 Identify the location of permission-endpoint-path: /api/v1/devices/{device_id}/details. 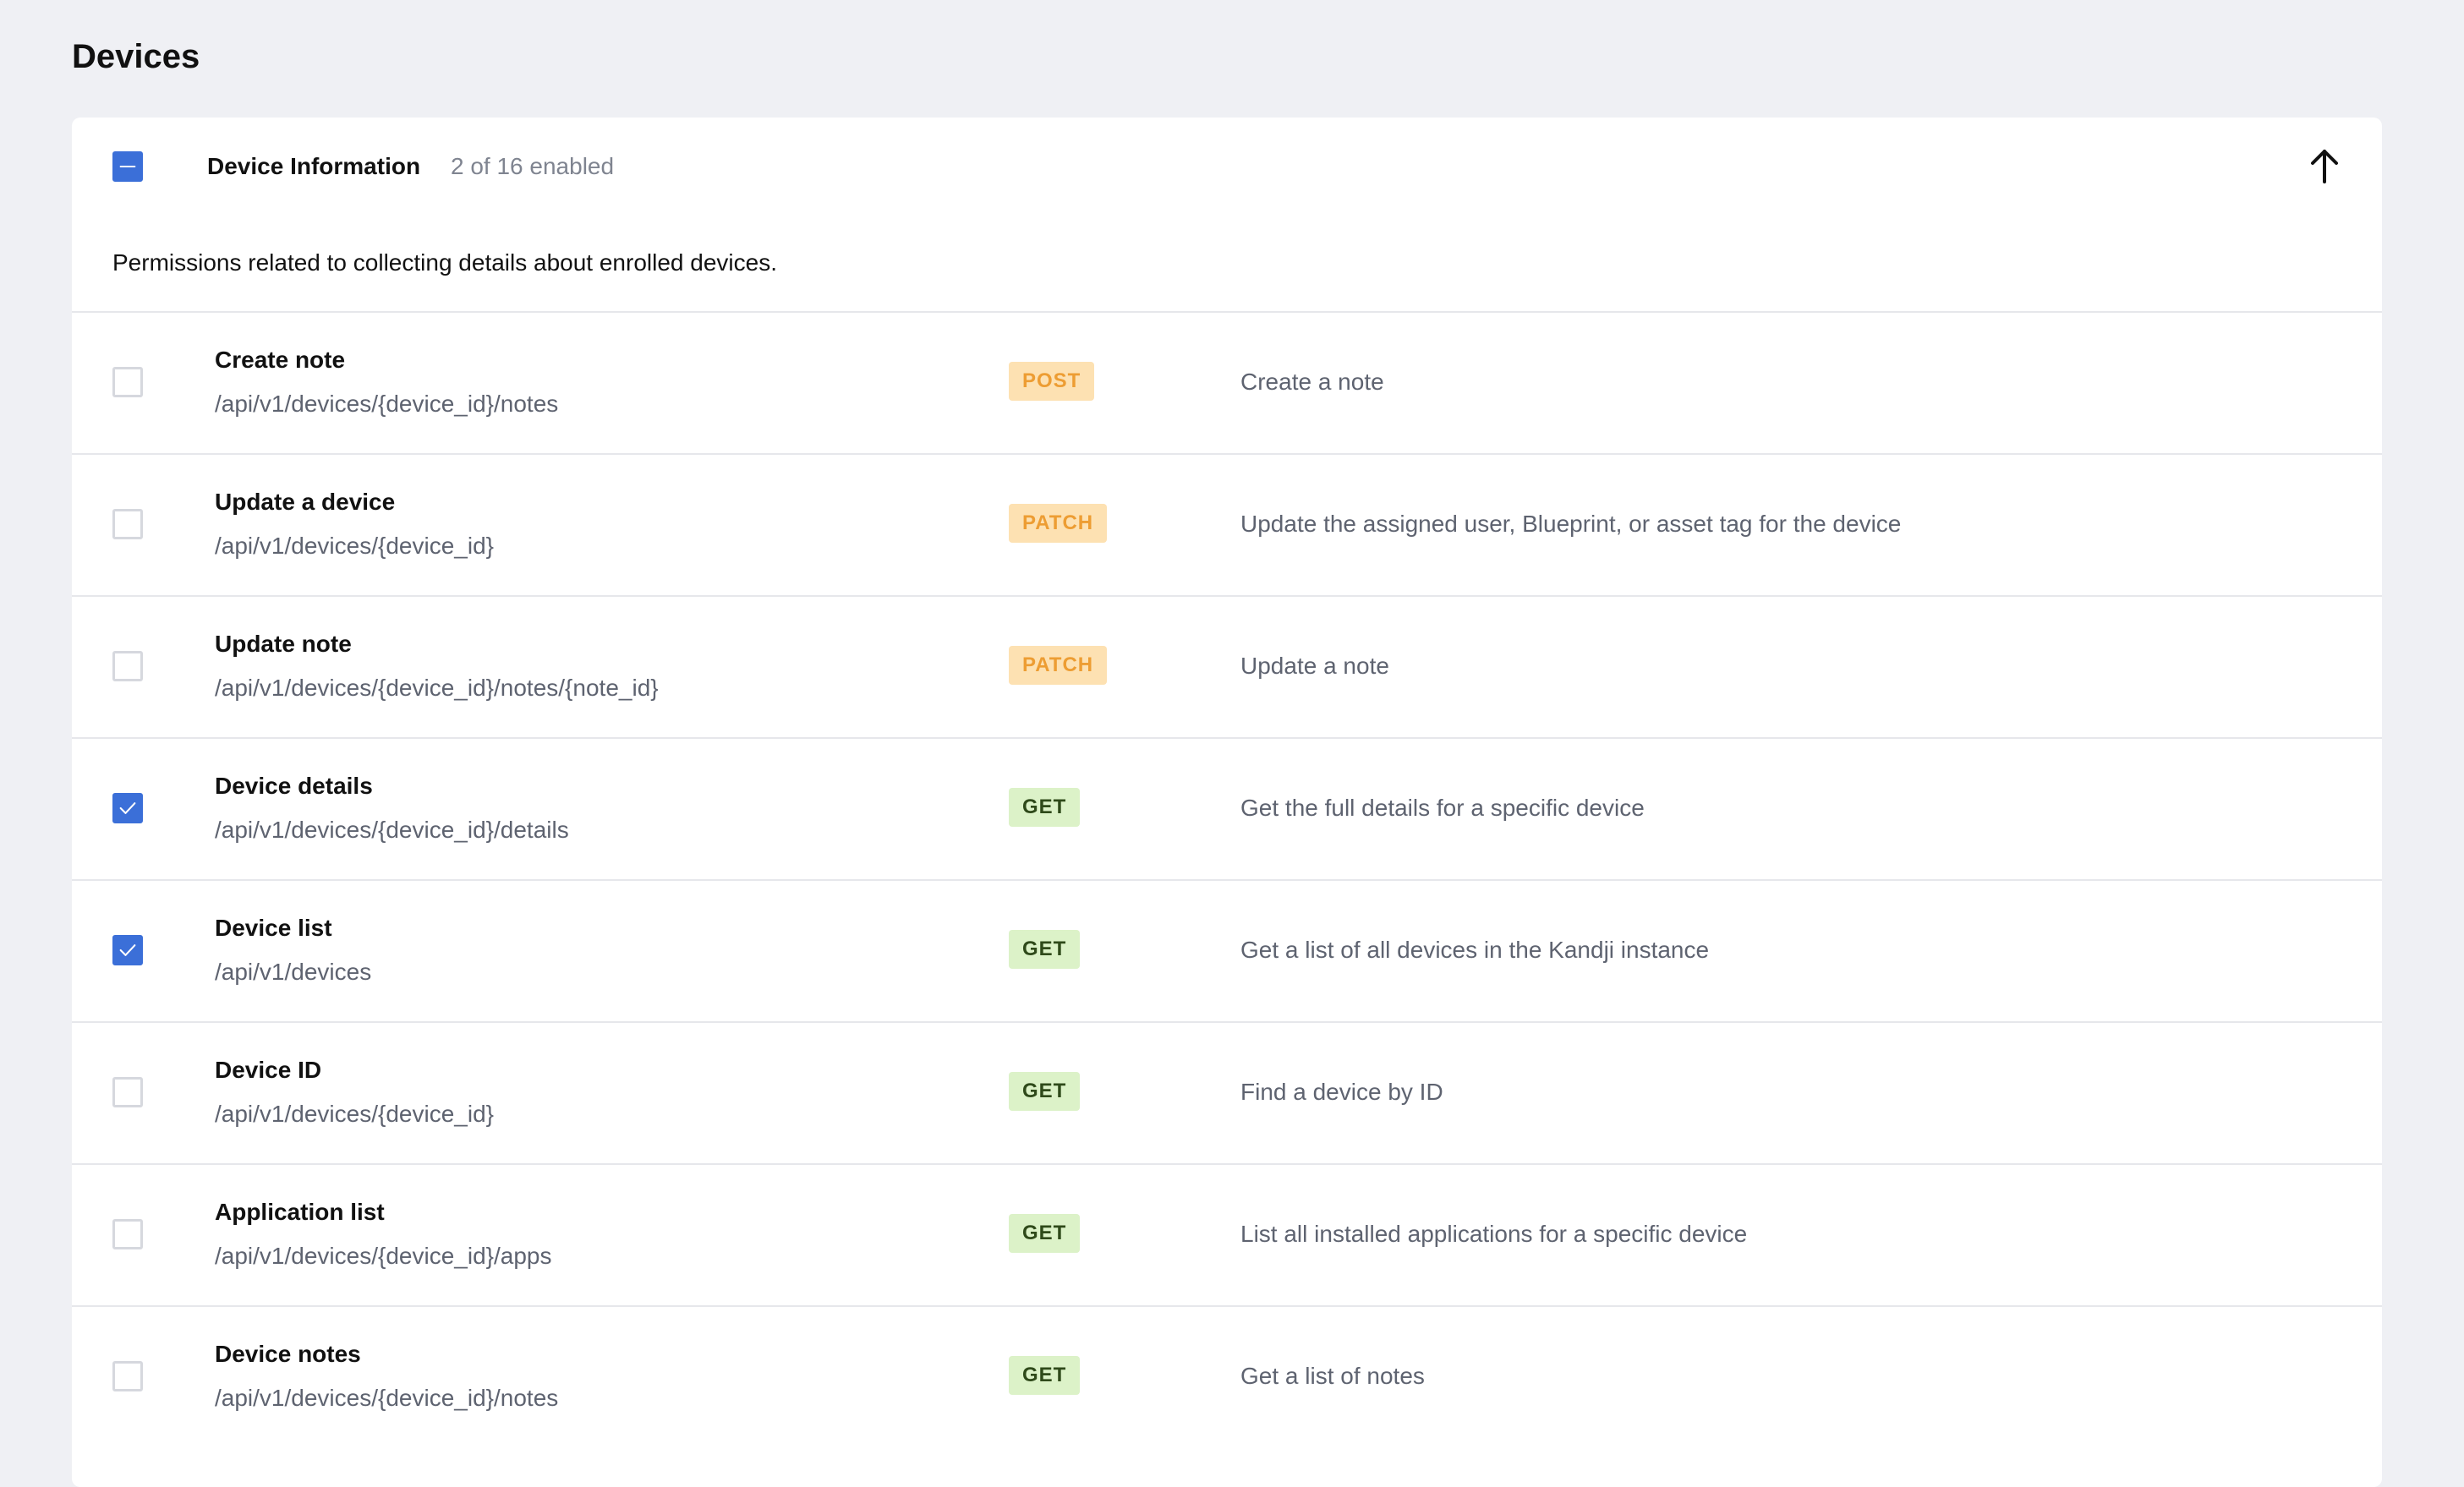
(392, 830).